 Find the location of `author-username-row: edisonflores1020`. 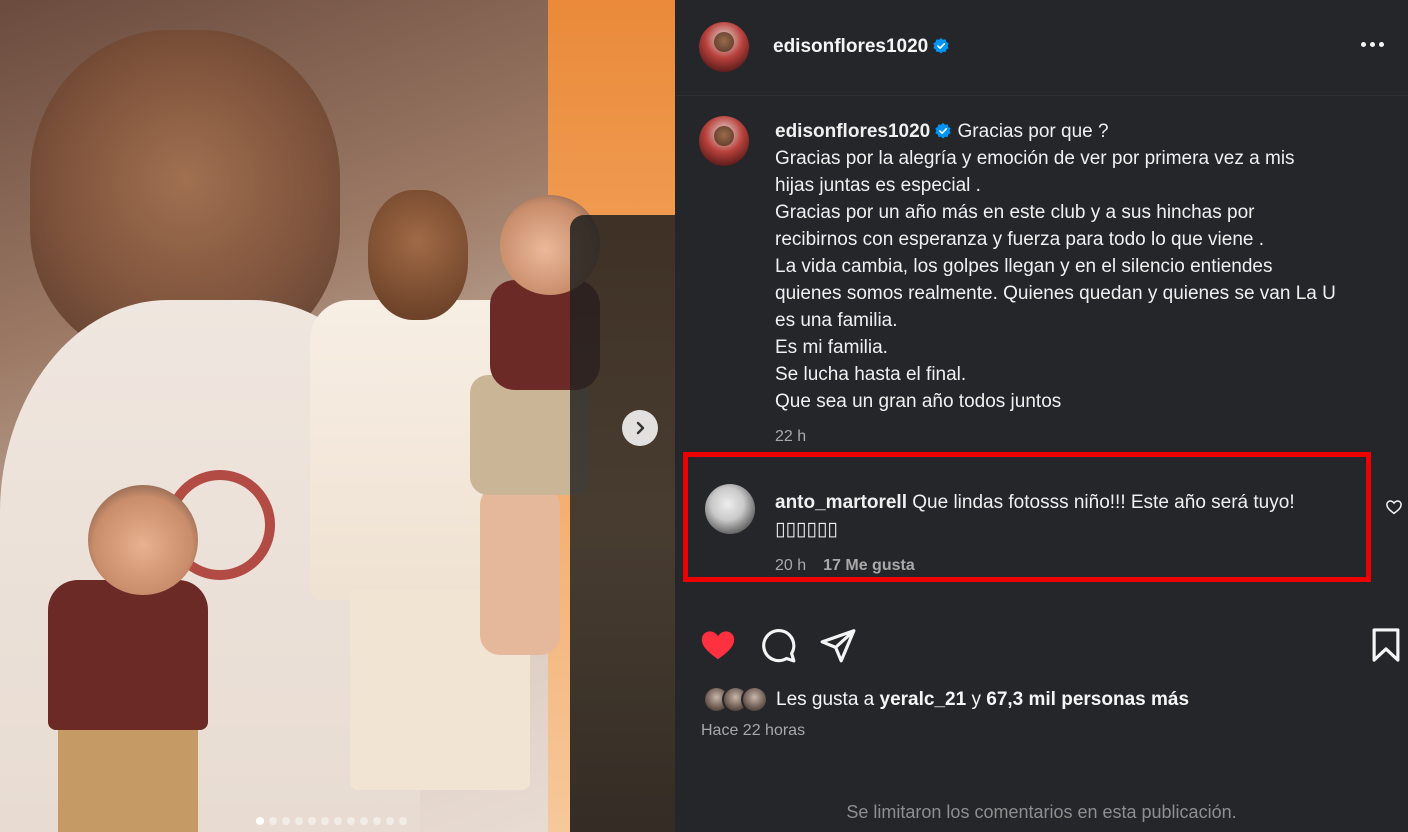

author-username-row: edisonflores1020 is located at coordinates (861, 47).